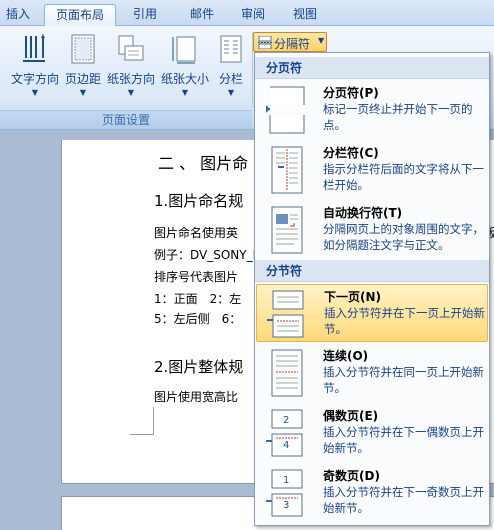 The width and height of the screenshot is (494, 530). What do you see at coordinates (34, 79) in the screenshot?
I see `text-direction-label: 文字方向` at bounding box center [34, 79].